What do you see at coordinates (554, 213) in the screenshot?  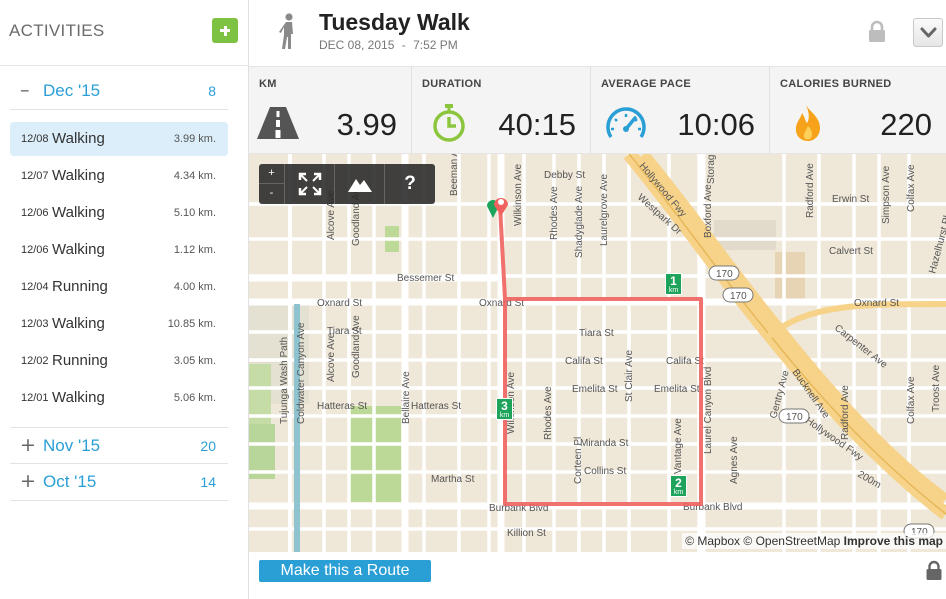 I see `street-label: Rhodes Ave` at bounding box center [554, 213].